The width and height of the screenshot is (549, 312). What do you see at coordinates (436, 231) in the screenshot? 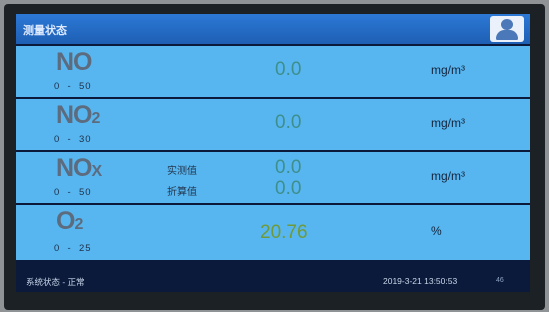
I see `gas-unit: %` at bounding box center [436, 231].